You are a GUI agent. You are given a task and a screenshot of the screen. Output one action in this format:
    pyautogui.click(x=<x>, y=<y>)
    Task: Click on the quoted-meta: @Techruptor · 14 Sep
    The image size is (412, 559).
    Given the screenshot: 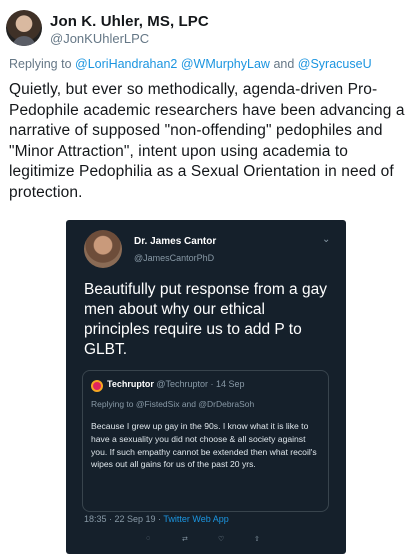 What is the action you would take?
    pyautogui.click(x=200, y=384)
    